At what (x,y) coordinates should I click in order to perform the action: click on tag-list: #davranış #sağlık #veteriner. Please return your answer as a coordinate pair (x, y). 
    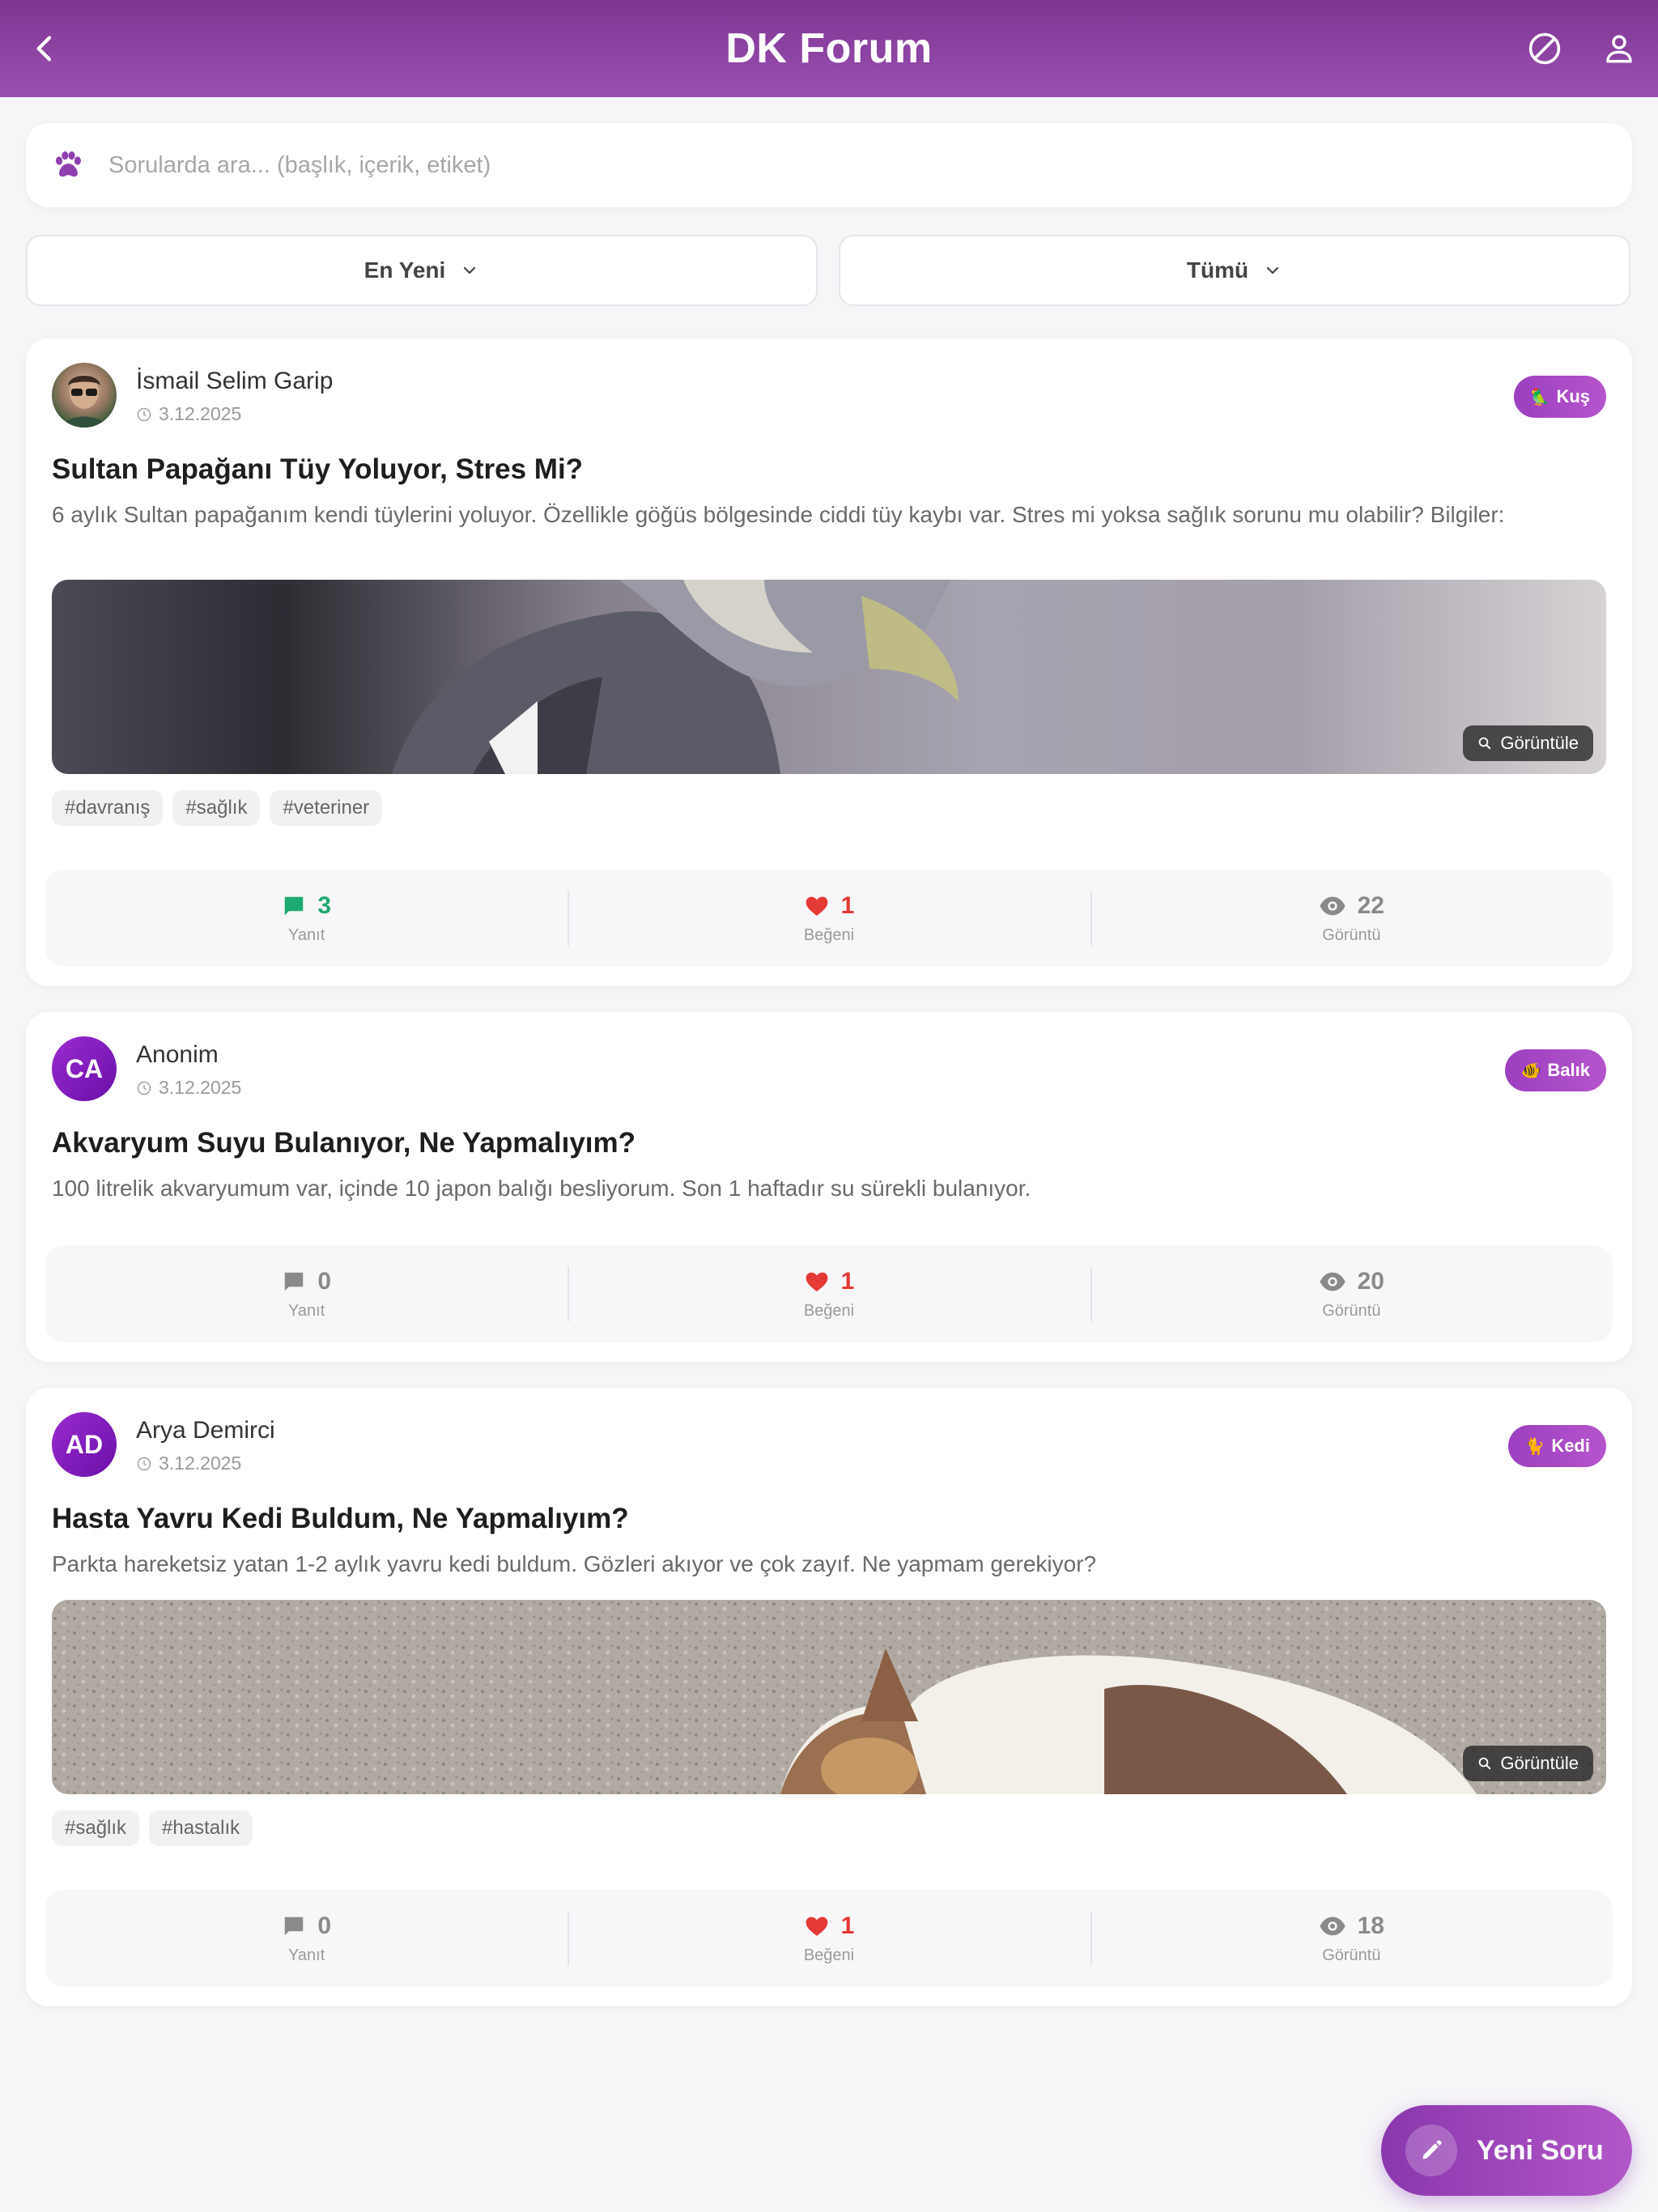
    Looking at the image, I should click on (217, 808).